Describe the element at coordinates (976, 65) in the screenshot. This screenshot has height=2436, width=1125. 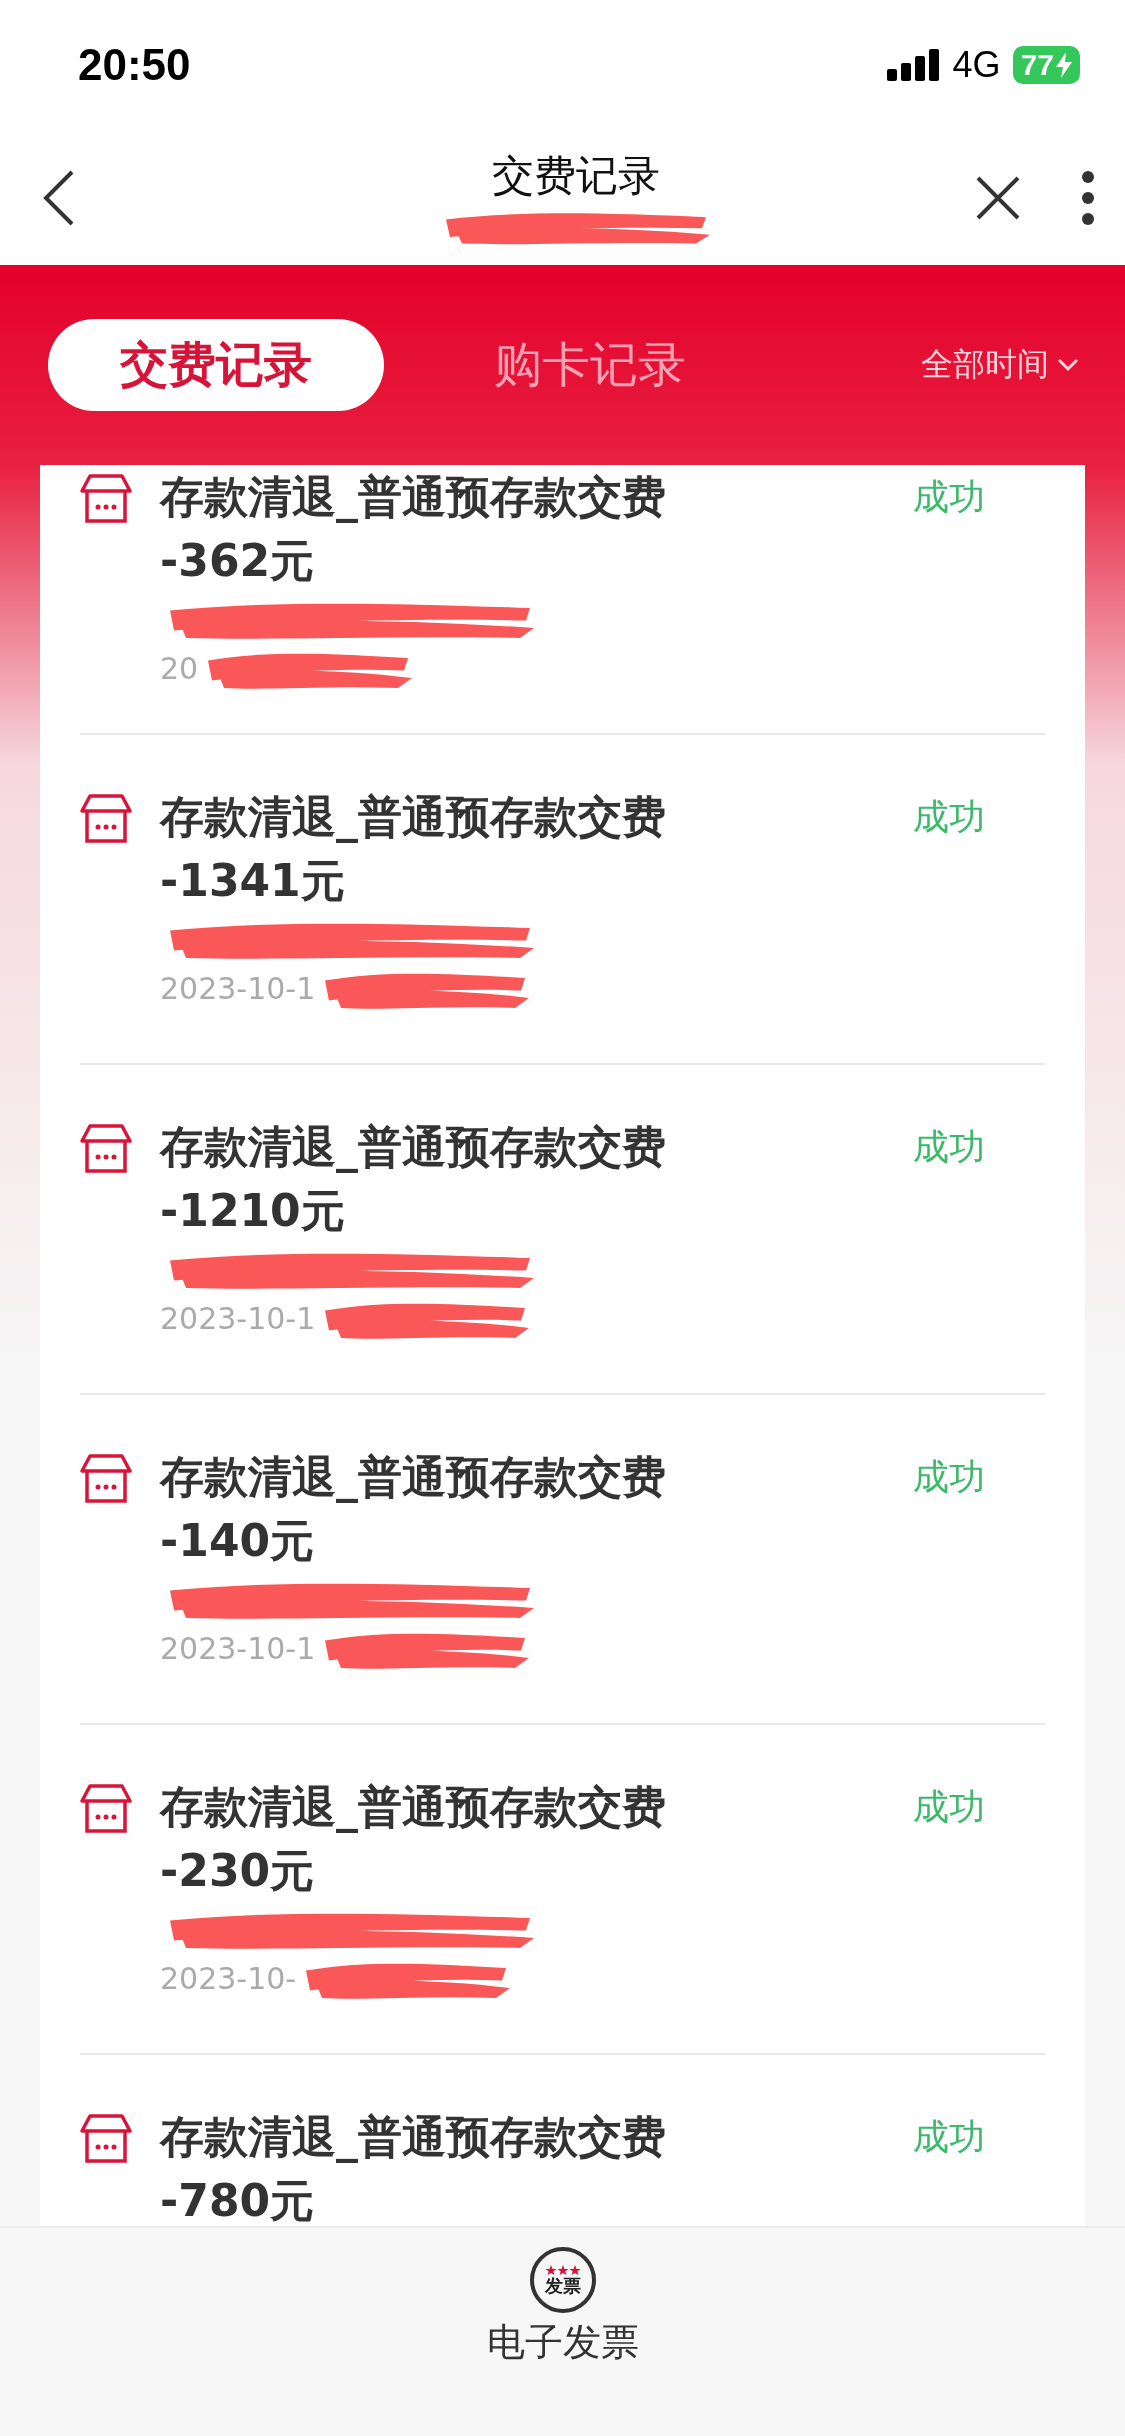
I see `network-label: 4G` at that location.